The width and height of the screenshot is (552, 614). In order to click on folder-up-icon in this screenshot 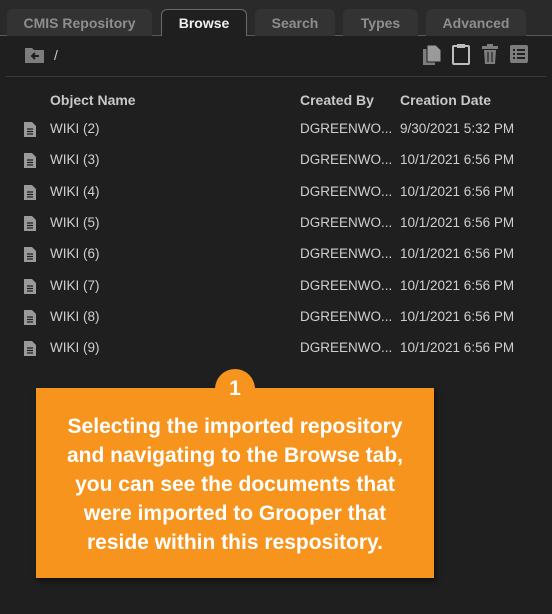, I will do `click(35, 57)`.